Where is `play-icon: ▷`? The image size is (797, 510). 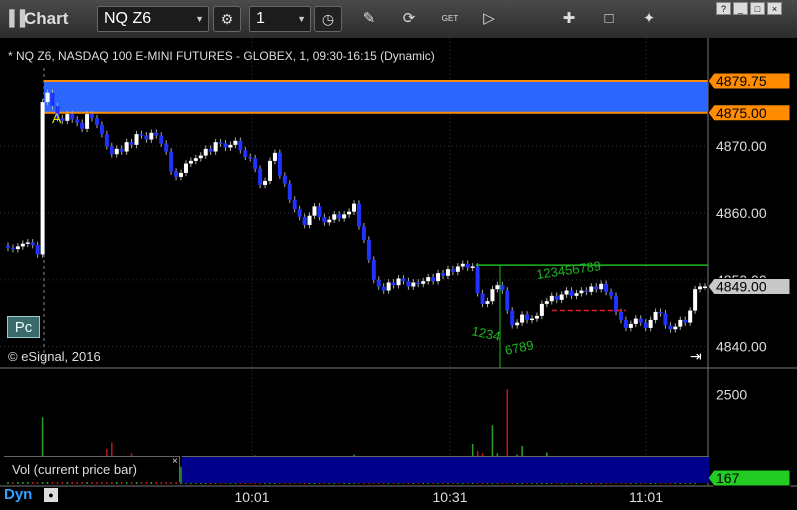
play-icon: ▷ is located at coordinates (489, 19).